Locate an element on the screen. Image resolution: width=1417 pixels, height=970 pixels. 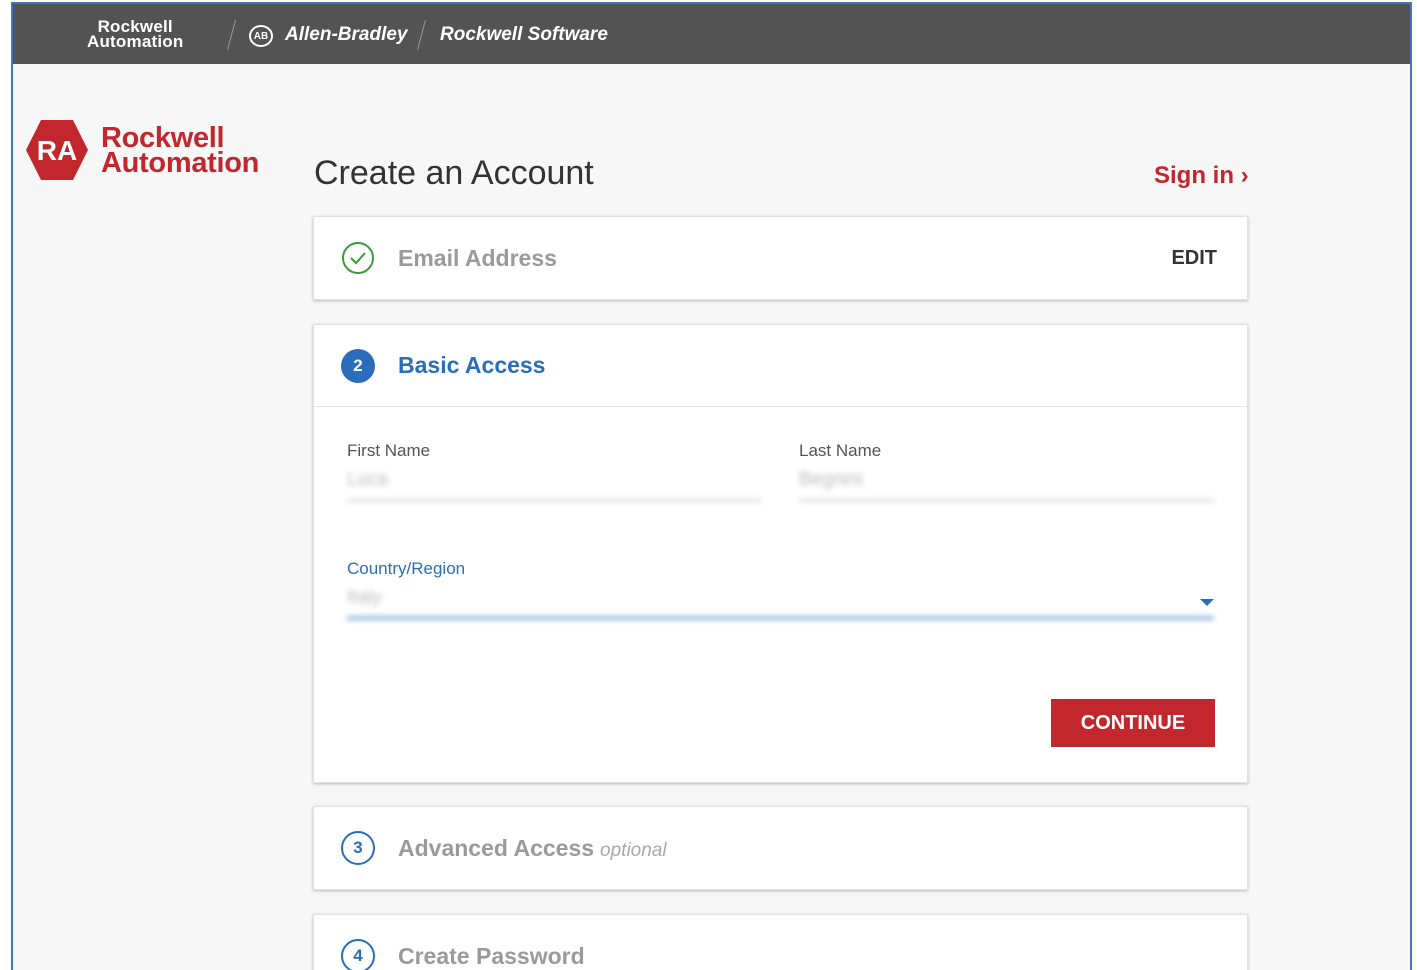
logo-line2: Automation is located at coordinates (180, 163).